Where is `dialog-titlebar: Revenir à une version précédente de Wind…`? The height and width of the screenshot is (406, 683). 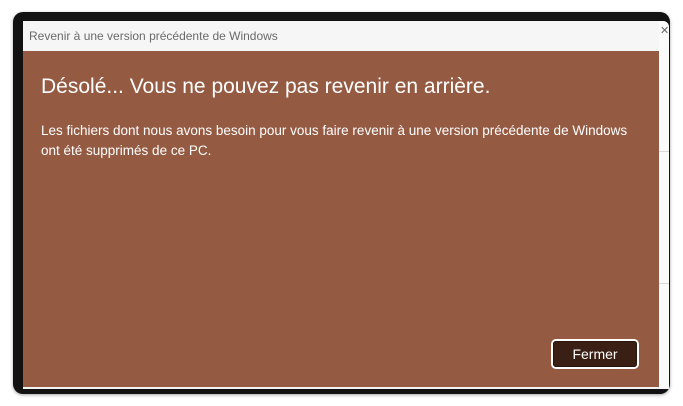
dialog-titlebar: Revenir à une version précédente de Wind… is located at coordinates (341, 36).